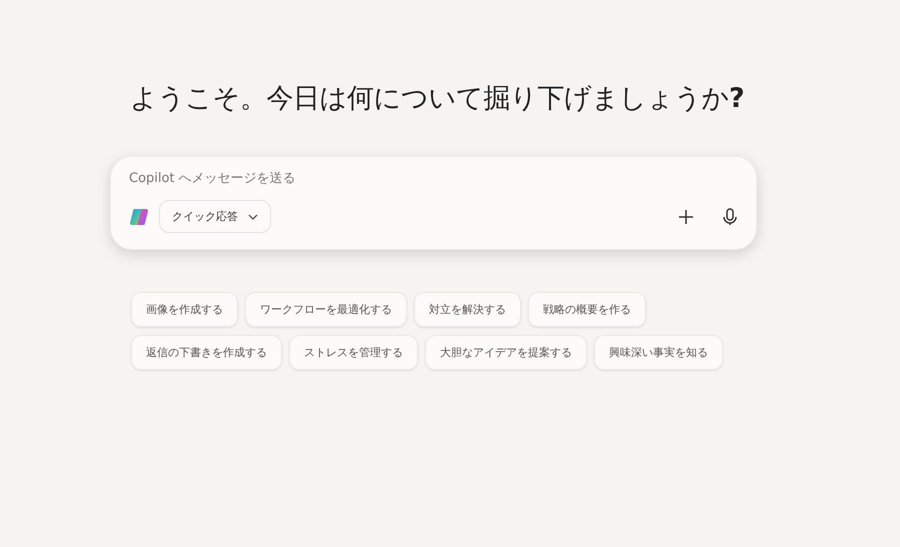 Image resolution: width=900 pixels, height=547 pixels. What do you see at coordinates (438, 99) in the screenshot?
I see `welcome-heading: ようこそ。今日は何について掘り下げましょうか?` at bounding box center [438, 99].